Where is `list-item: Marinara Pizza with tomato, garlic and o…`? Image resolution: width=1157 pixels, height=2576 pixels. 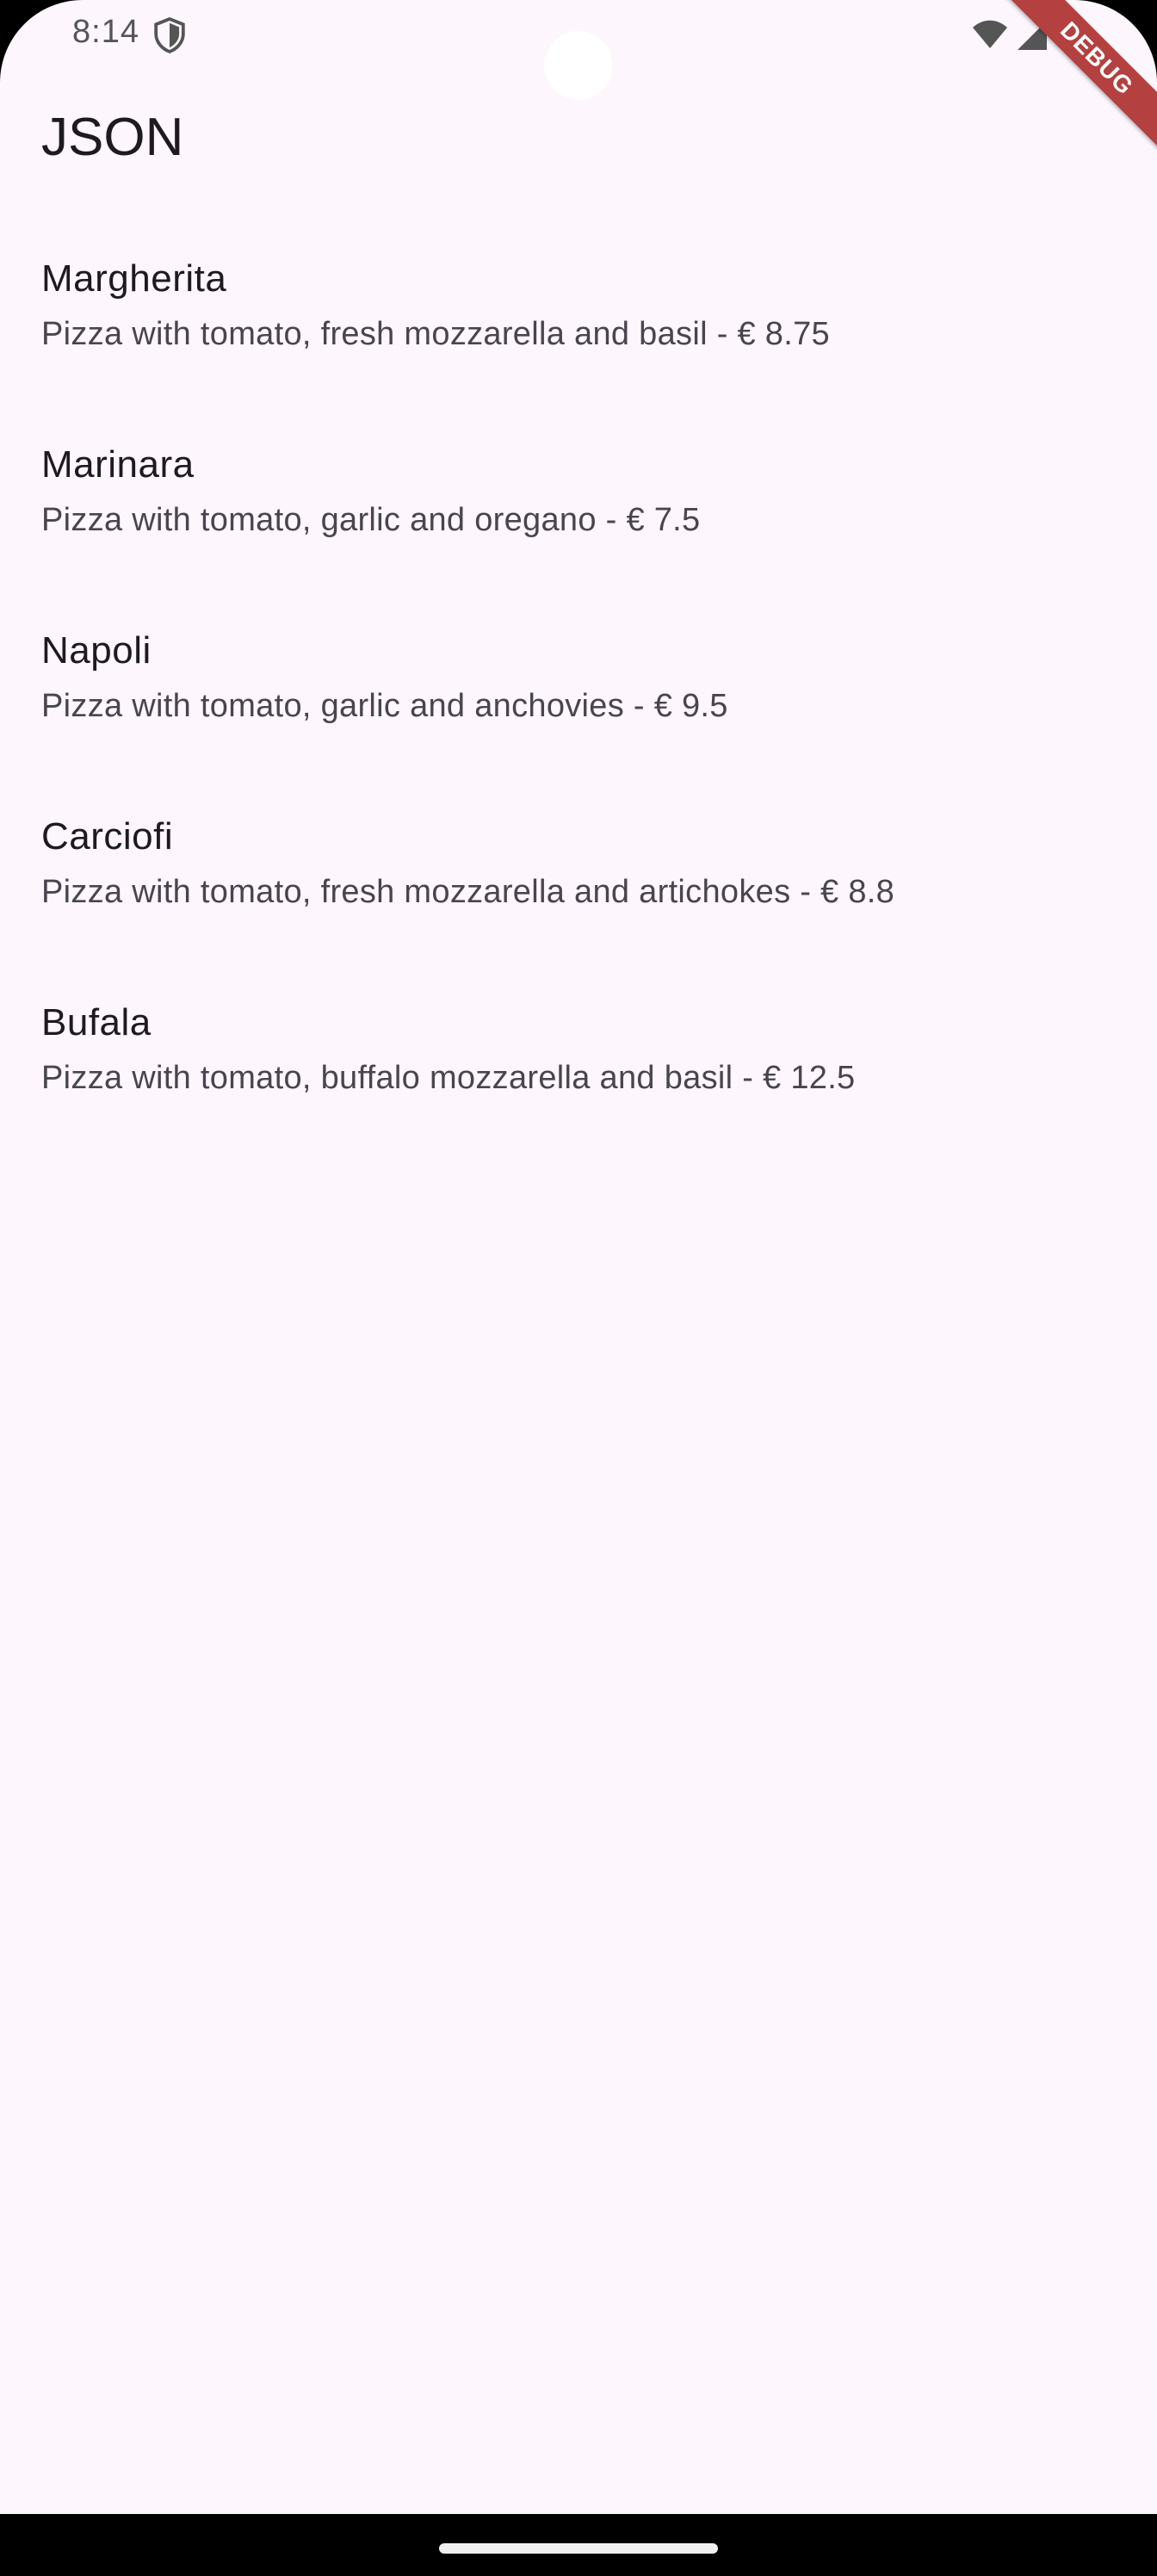 list-item: Marinara Pizza with tomato, garlic and o… is located at coordinates (579, 506).